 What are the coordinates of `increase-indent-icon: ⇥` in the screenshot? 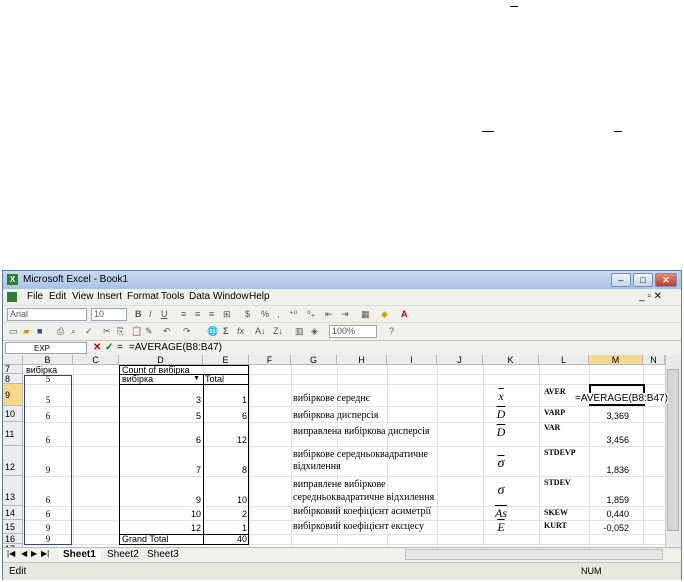 It's located at (345, 314).